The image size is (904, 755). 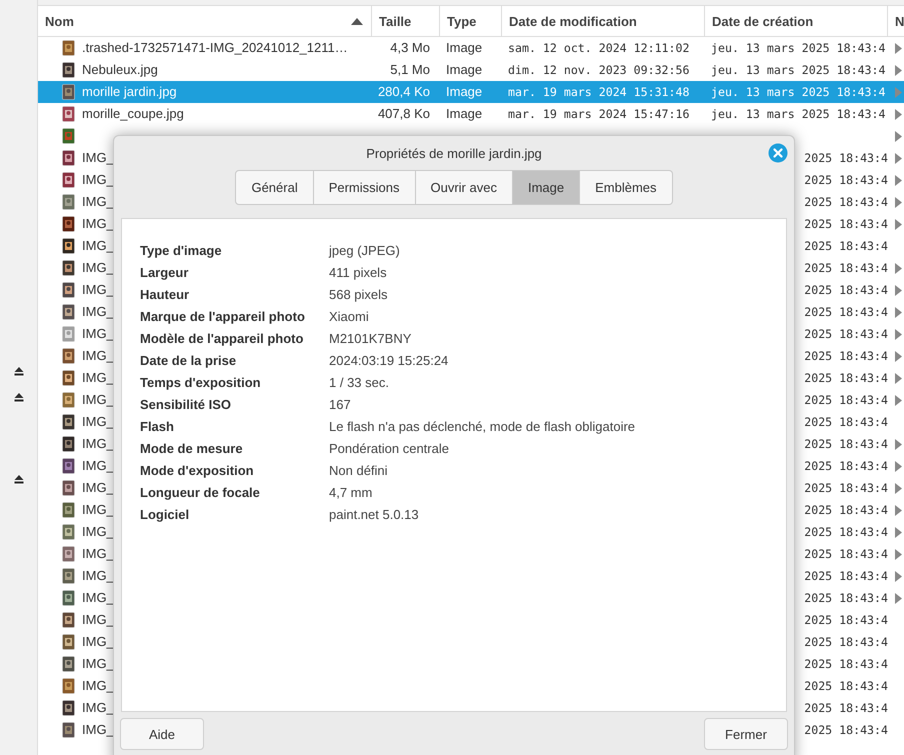 I want to click on property-value: 1 / 33 sec., so click(x=359, y=382).